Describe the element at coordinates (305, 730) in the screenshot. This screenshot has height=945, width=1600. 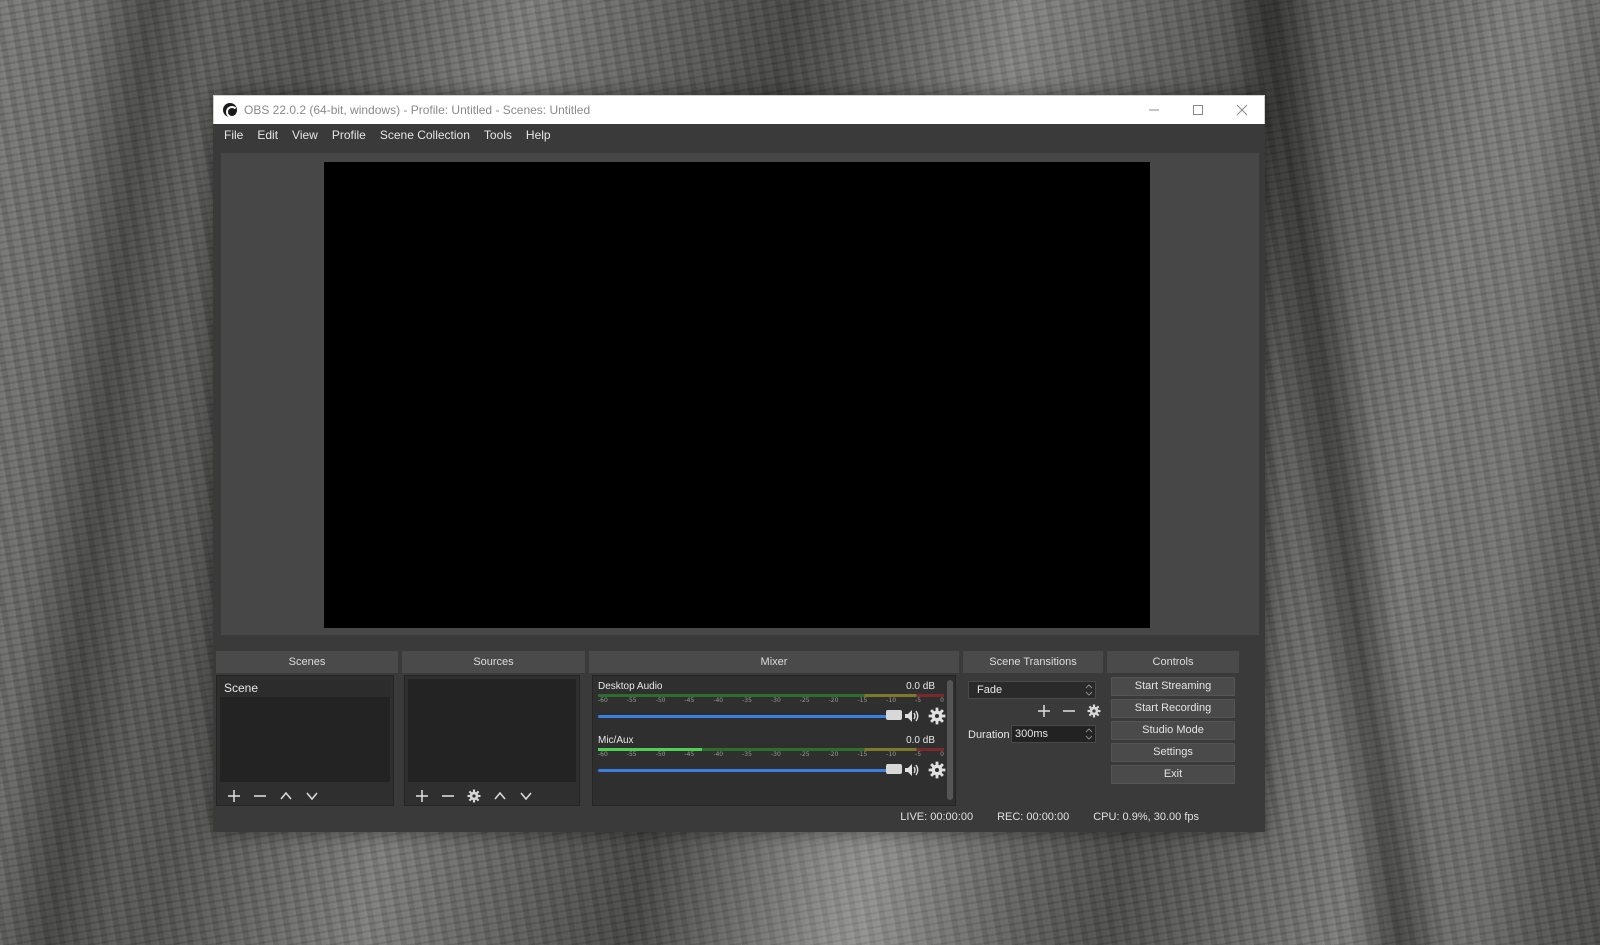
I see `scenes-list: Scene` at that location.